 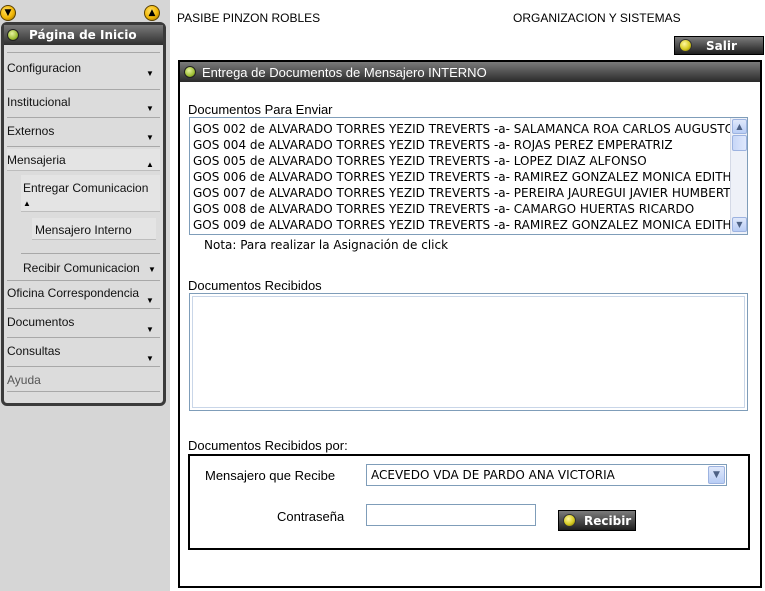 I want to click on recibir-label: Recibir, so click(x=608, y=520).